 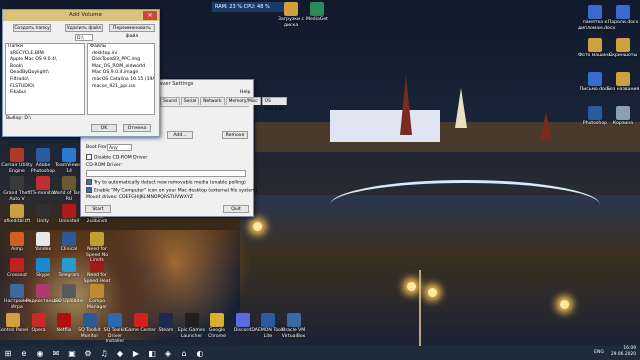 What do you see at coordinates (623, 353) in the screenshot?
I see `clock: 16:09 29.06.2020` at bounding box center [623, 353].